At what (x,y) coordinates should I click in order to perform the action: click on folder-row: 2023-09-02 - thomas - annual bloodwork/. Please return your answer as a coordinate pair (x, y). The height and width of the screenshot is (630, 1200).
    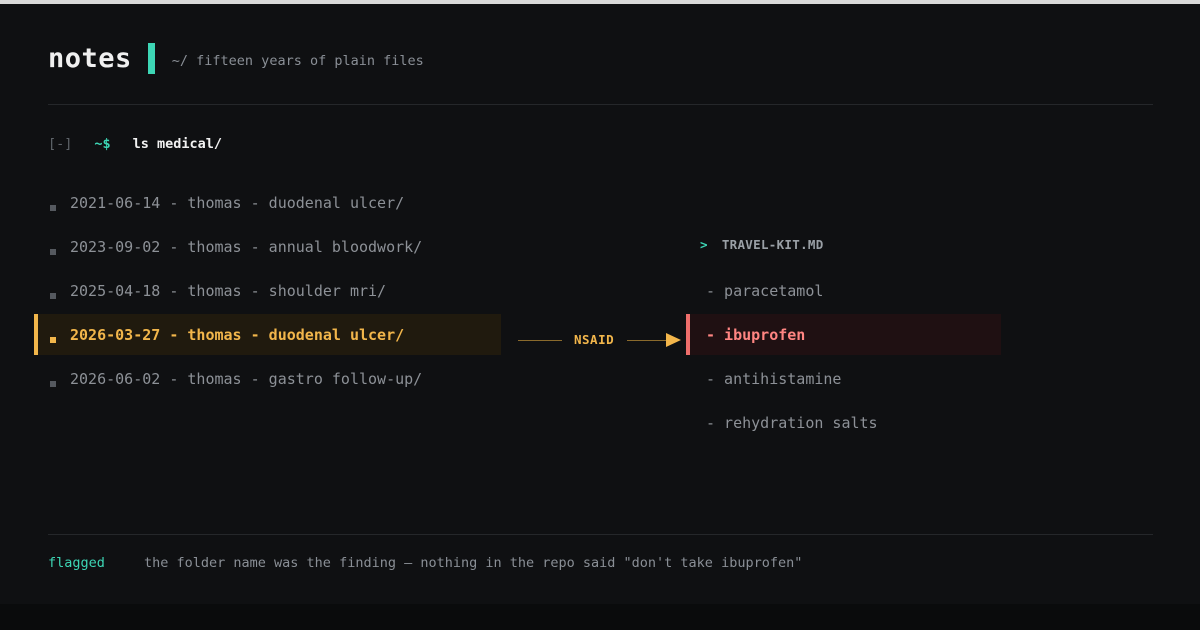
    Looking at the image, I should click on (267, 246).